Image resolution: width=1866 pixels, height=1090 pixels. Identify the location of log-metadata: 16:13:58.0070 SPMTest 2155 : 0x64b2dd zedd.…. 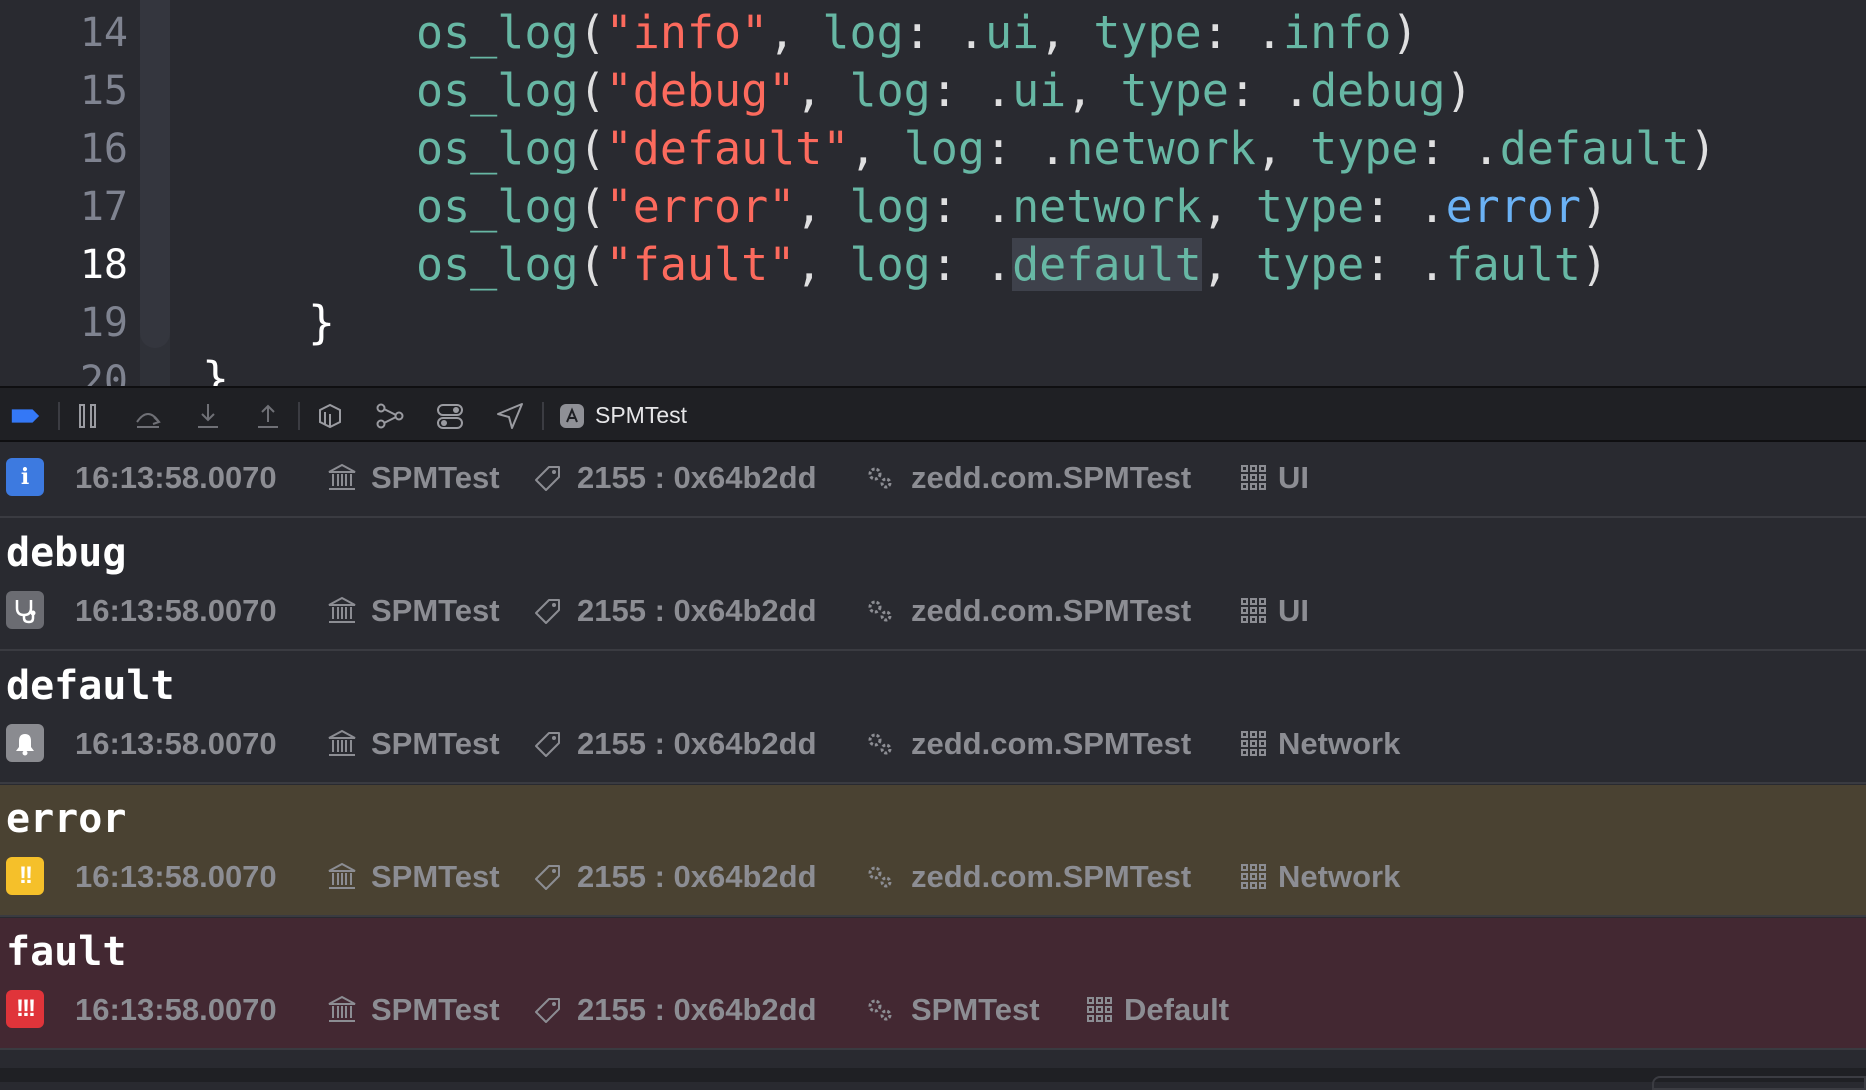
(933, 744).